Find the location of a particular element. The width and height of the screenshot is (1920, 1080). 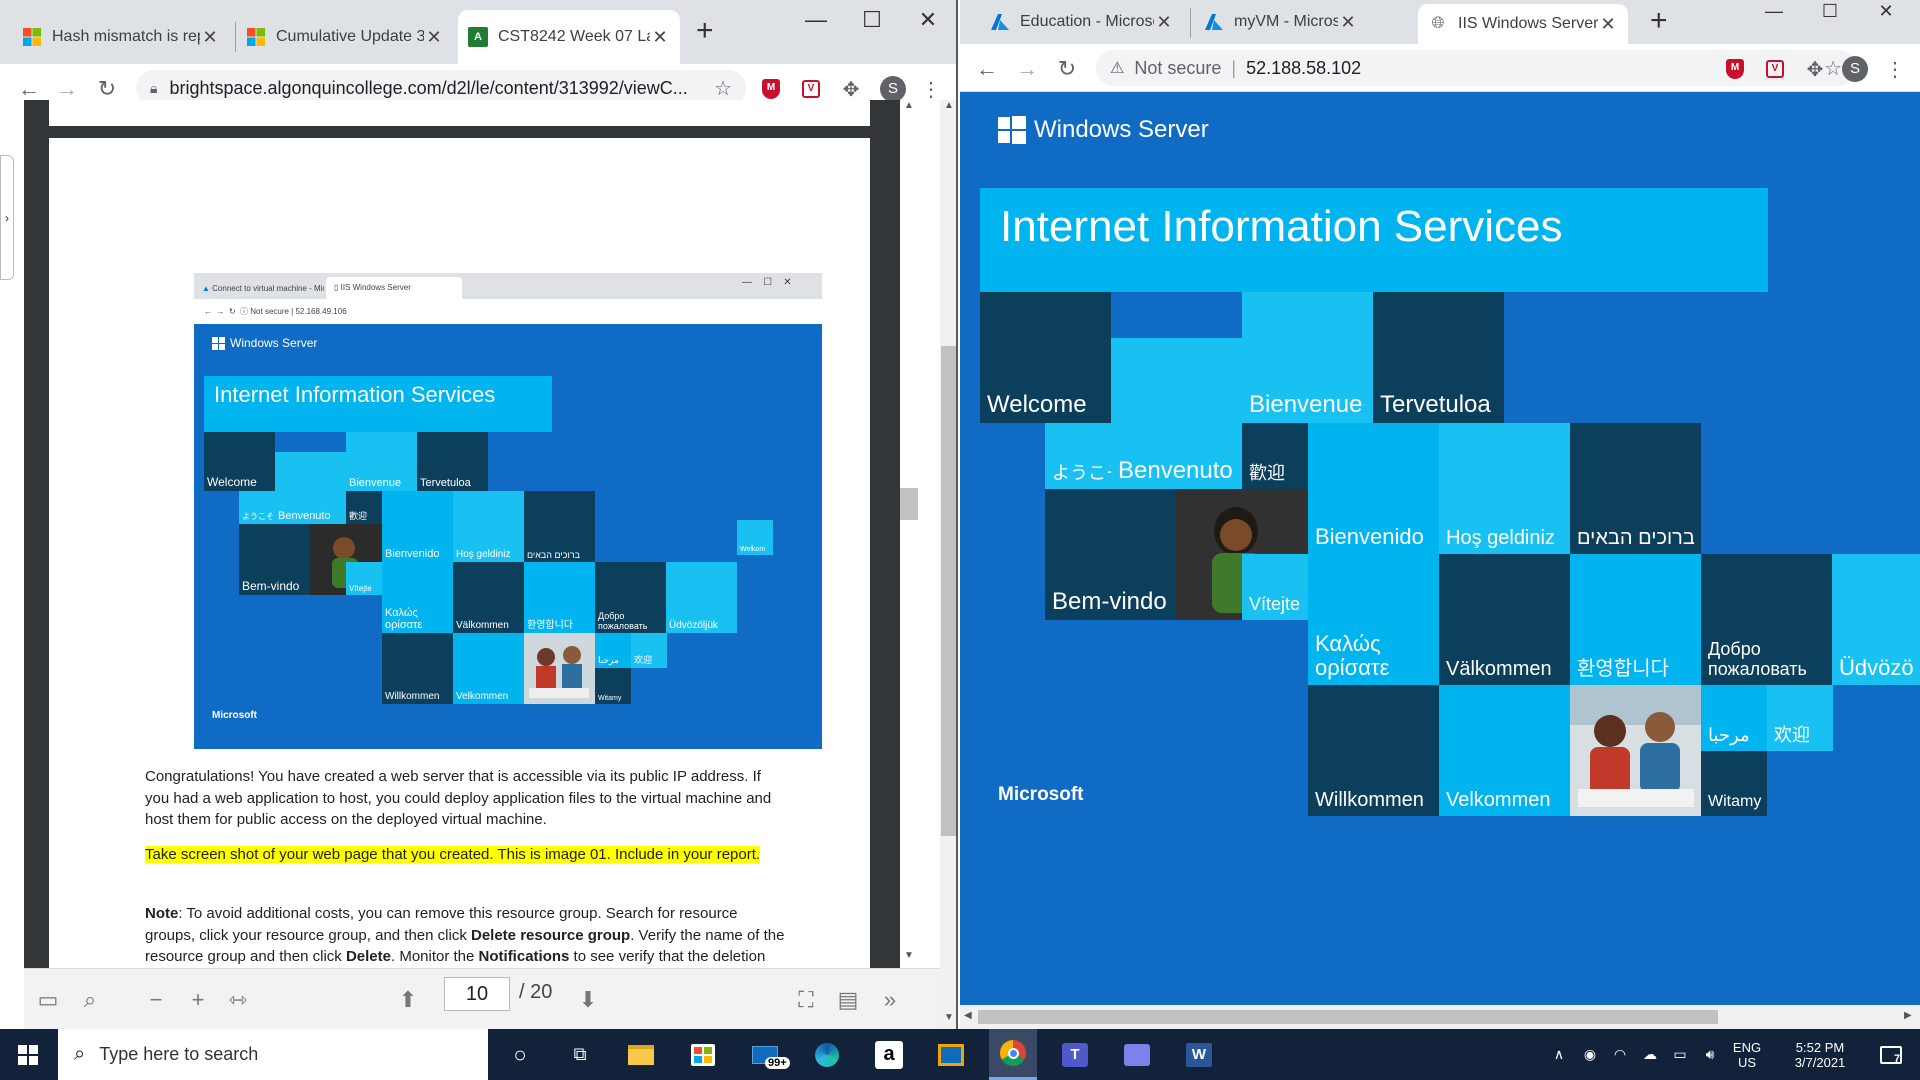

tile-hebrew: ברוכים הבאים is located at coordinates (1635, 488).